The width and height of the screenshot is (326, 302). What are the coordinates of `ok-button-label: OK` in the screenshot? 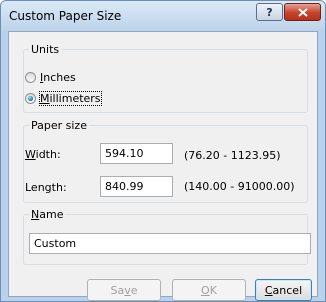 It's located at (209, 290).